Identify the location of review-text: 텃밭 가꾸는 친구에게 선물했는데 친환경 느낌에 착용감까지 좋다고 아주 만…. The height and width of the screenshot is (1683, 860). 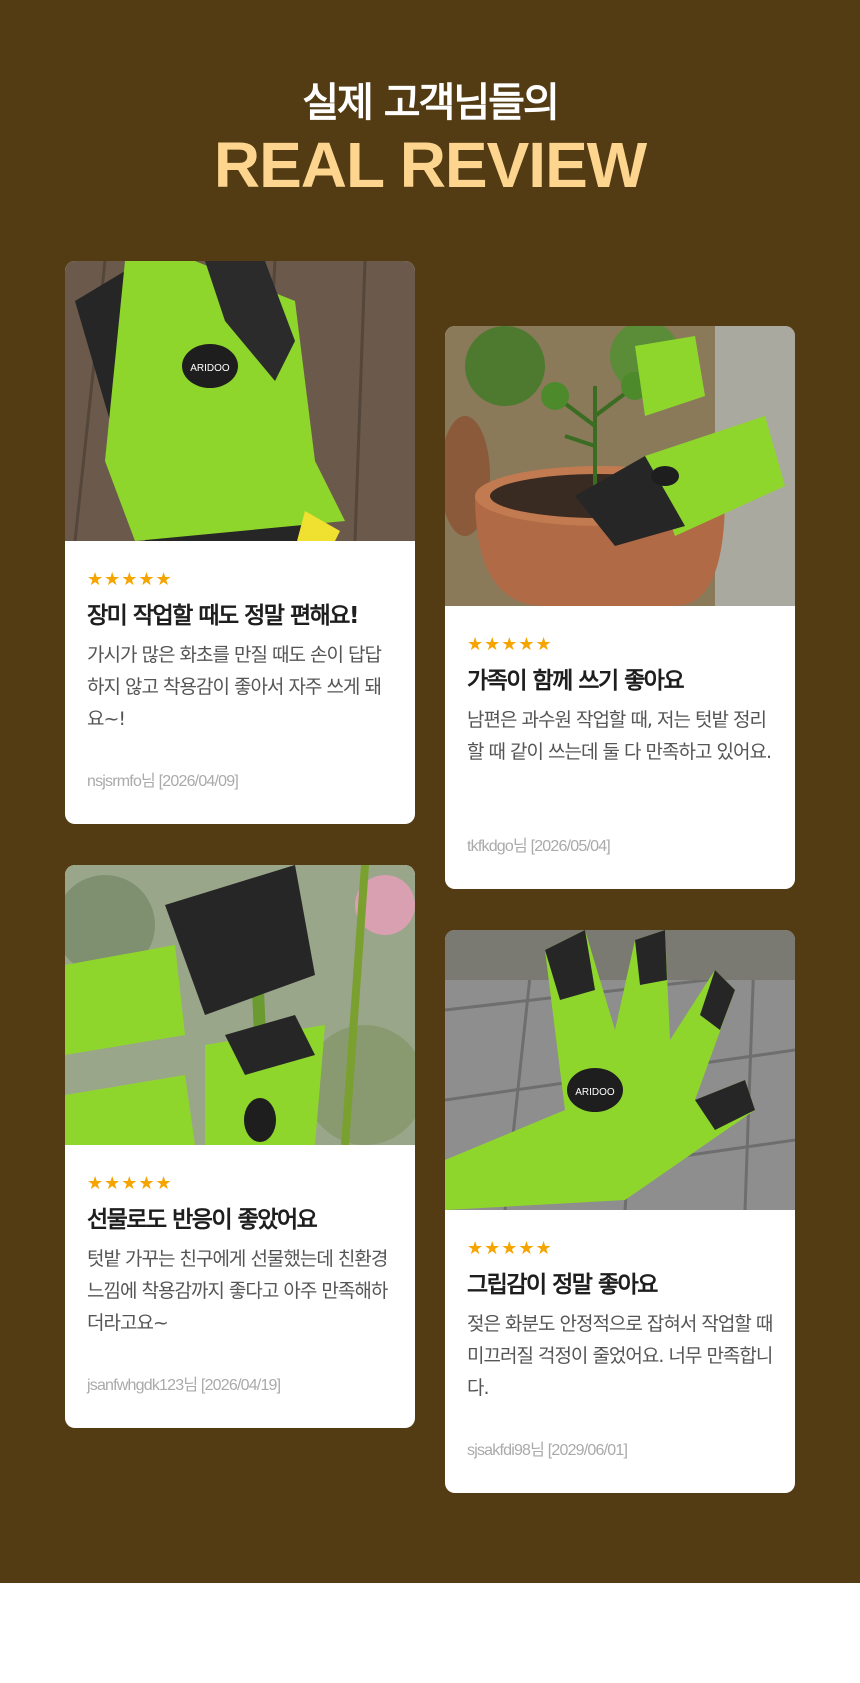
(237, 1291).